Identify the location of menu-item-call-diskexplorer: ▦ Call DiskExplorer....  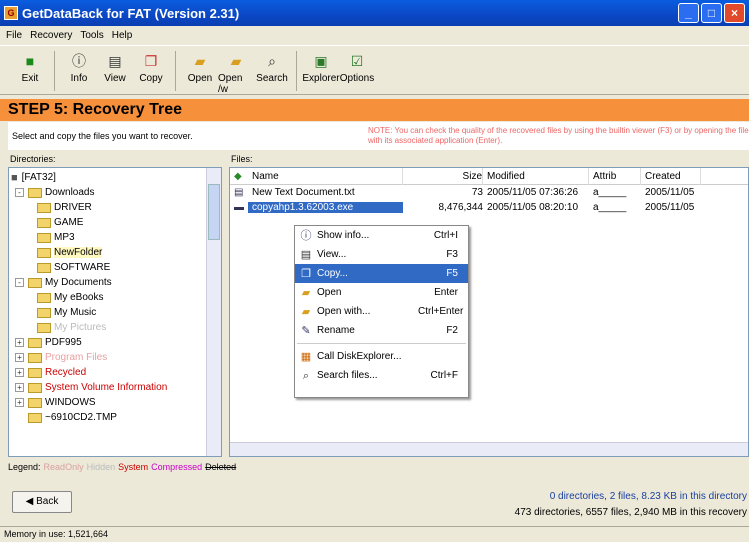
(381, 356).